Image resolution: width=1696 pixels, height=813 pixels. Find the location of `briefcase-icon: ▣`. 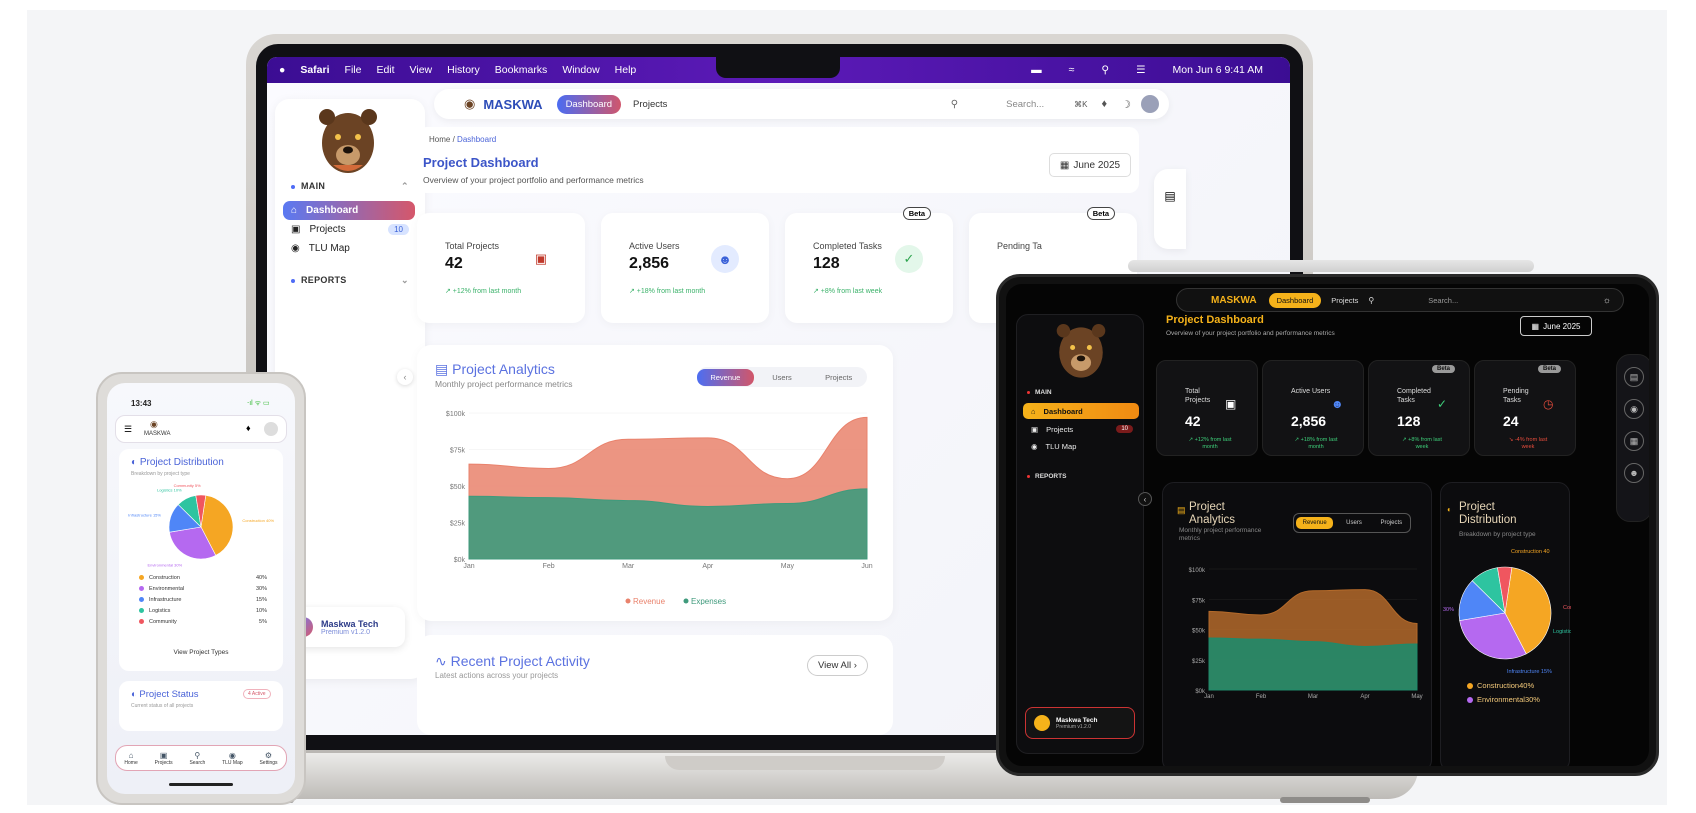

briefcase-icon: ▣ is located at coordinates (541, 258).